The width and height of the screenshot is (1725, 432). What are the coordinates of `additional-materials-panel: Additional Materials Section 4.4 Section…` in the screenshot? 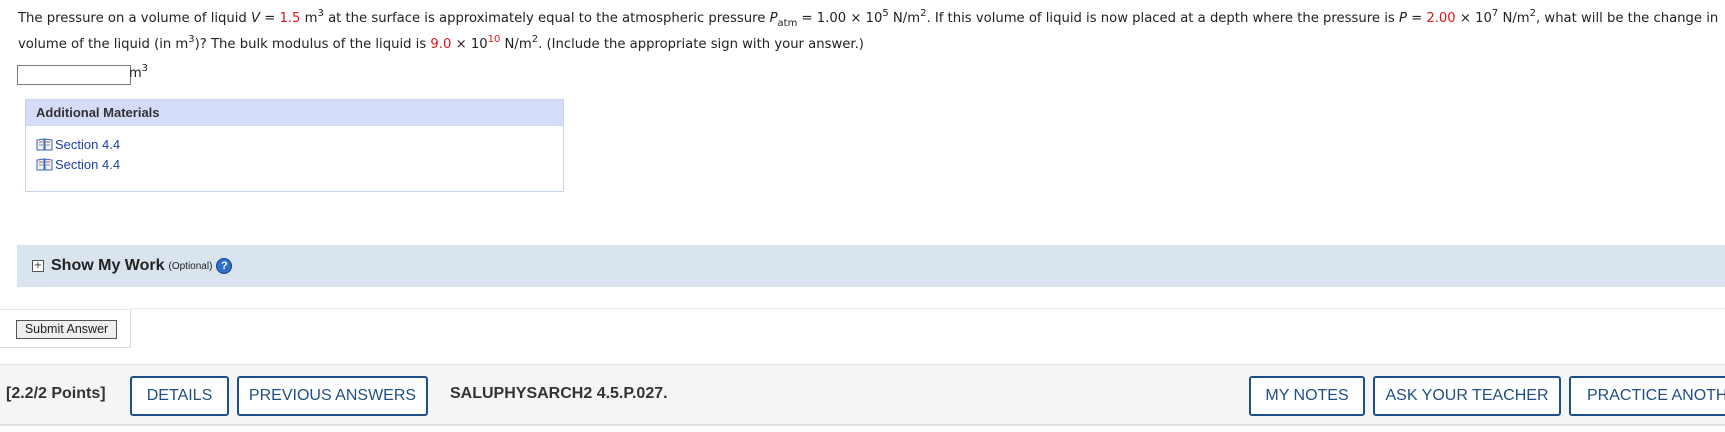 It's located at (294, 145).